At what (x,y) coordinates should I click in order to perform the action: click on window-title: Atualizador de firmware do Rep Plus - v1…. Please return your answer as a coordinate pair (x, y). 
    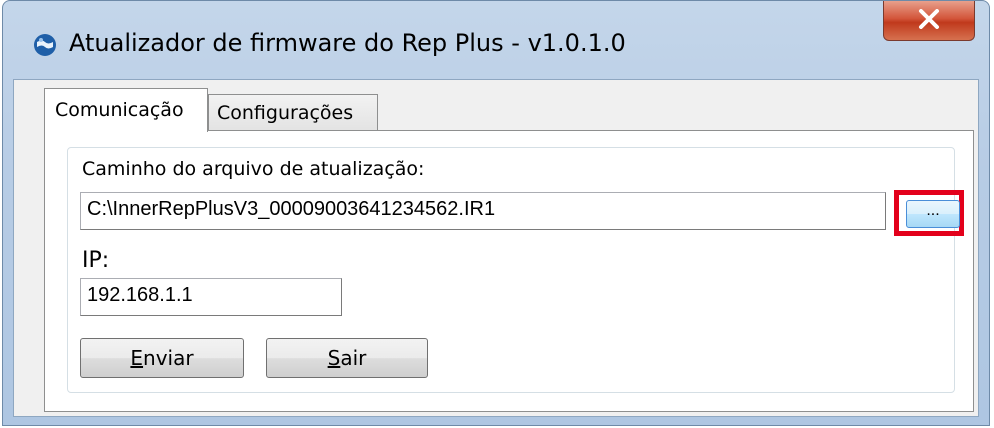
    Looking at the image, I should click on (347, 43).